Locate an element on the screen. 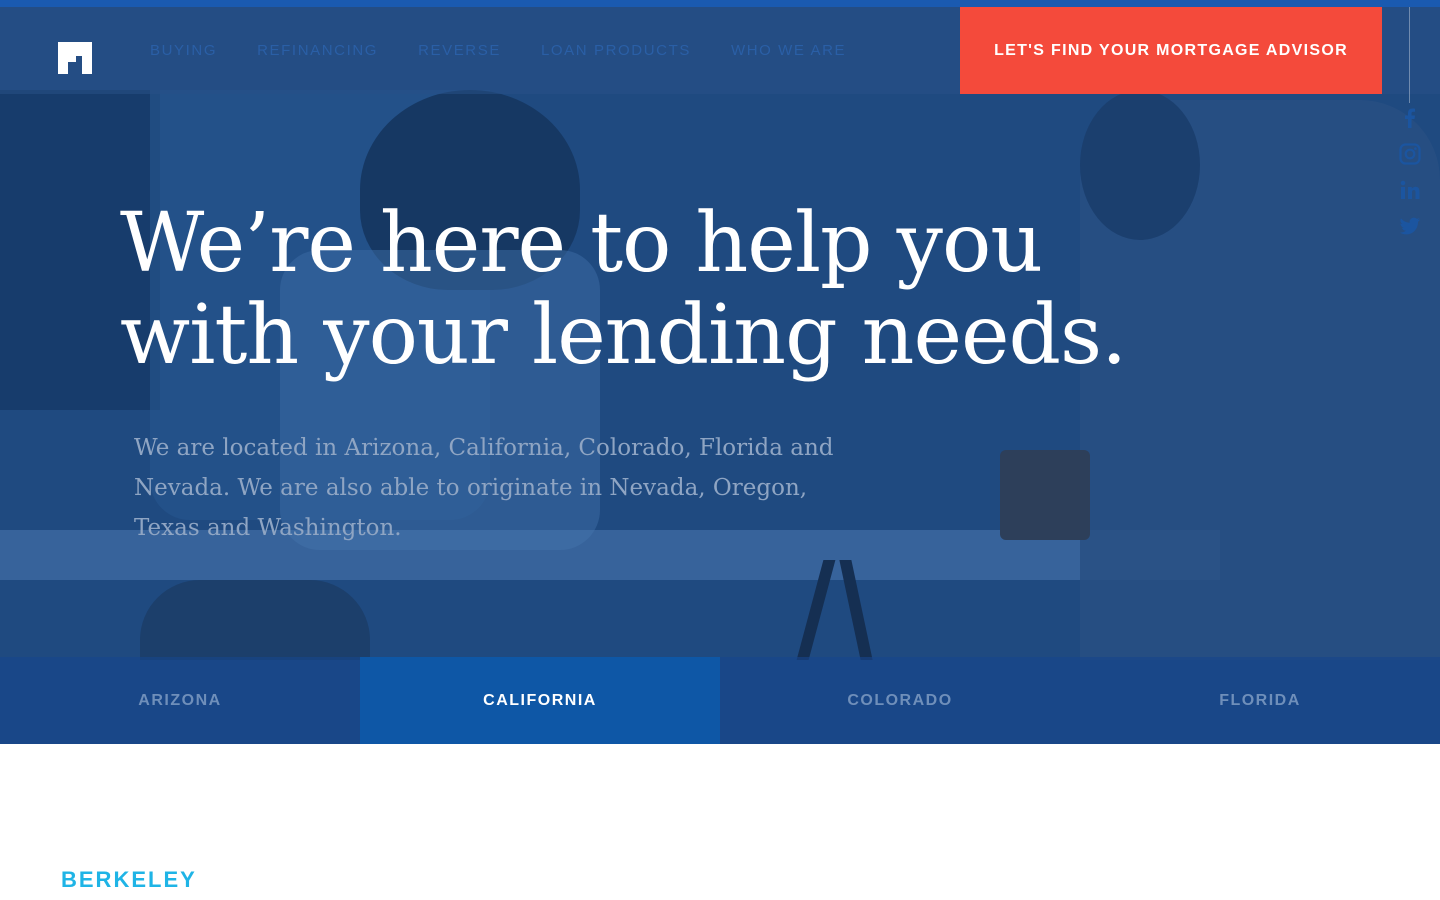 The image size is (1440, 900). nav-who-we-are: WHO WE ARE is located at coordinates (788, 50).